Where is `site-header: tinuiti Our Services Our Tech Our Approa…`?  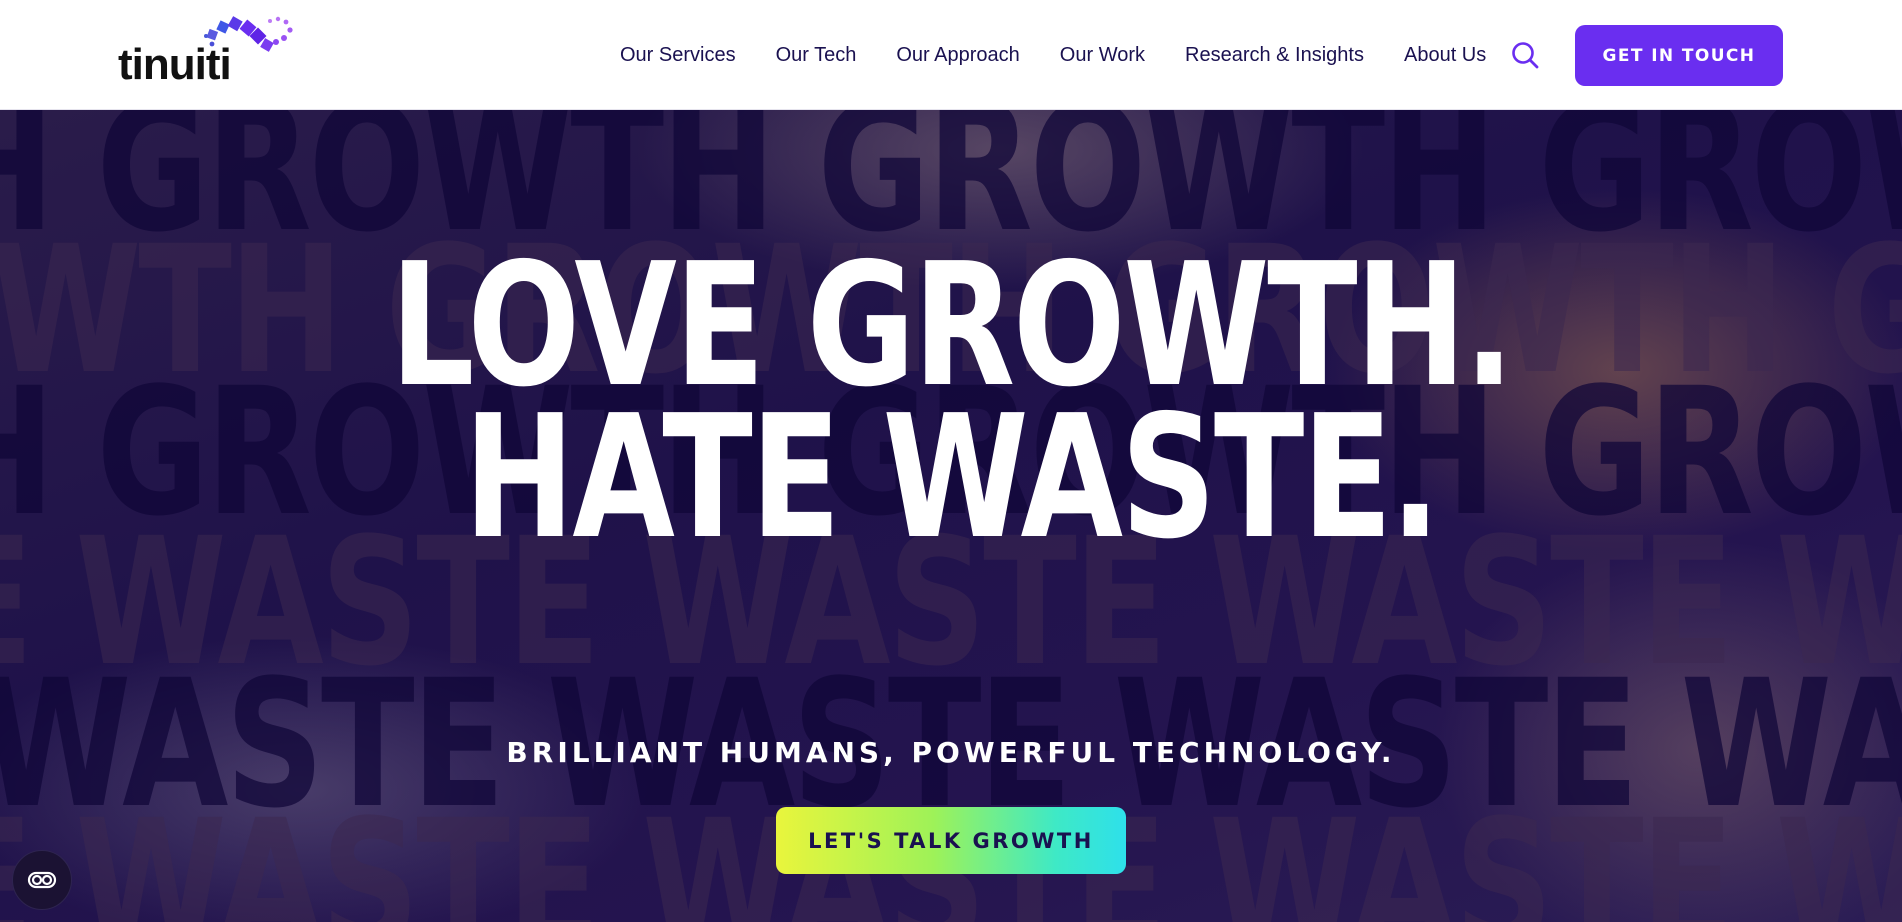 site-header: tinuiti Our Services Our Tech Our Approa… is located at coordinates (951, 55).